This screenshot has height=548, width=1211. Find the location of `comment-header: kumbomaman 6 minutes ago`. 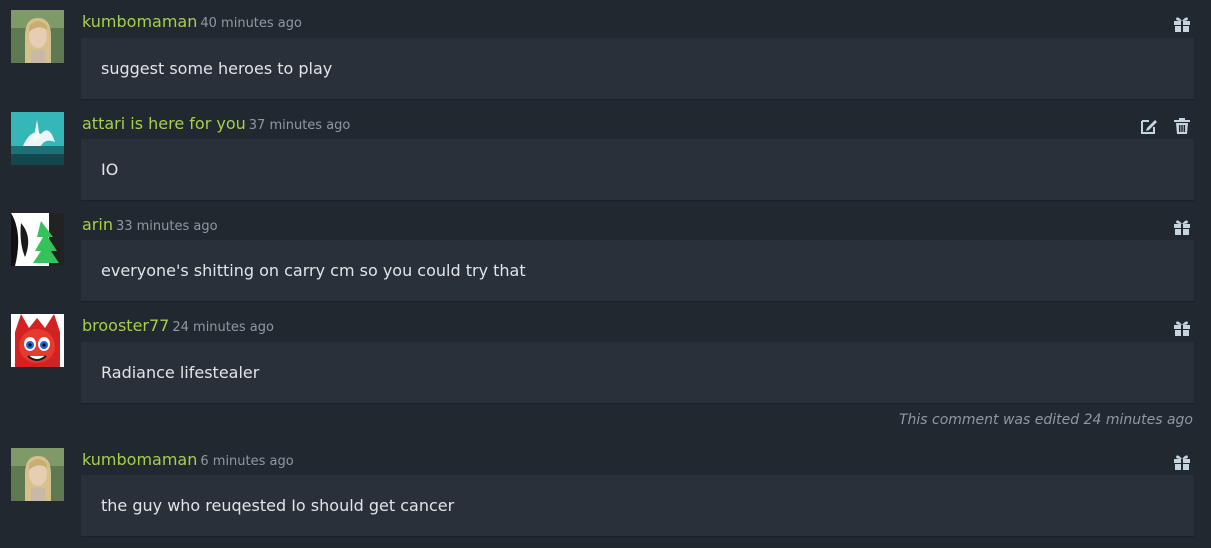

comment-header: kumbomaman 6 minutes ago is located at coordinates (188, 460).